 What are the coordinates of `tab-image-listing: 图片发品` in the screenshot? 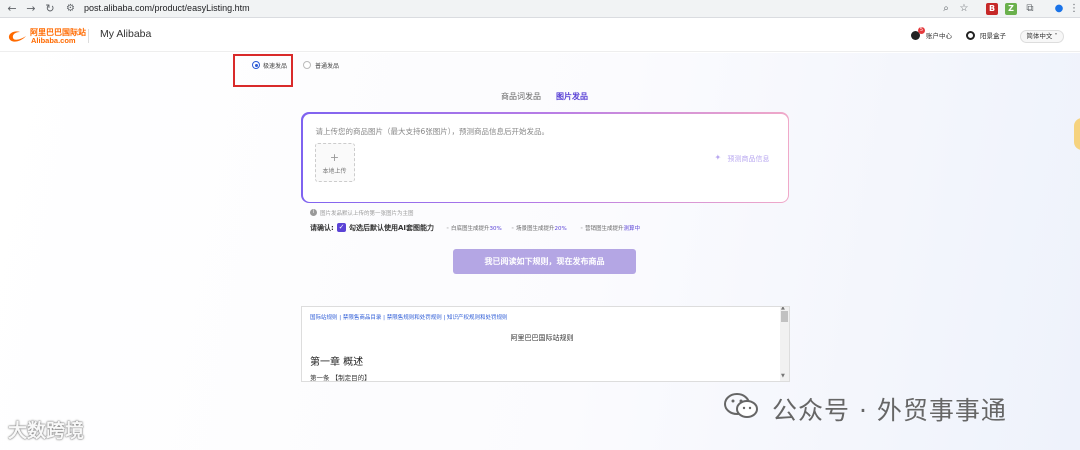 It's located at (572, 96).